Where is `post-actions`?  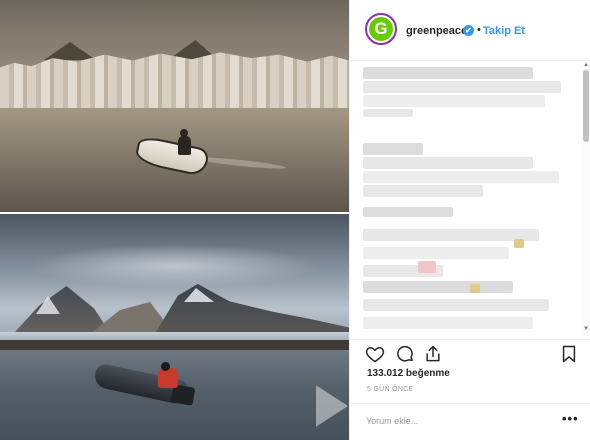 post-actions is located at coordinates (470, 354).